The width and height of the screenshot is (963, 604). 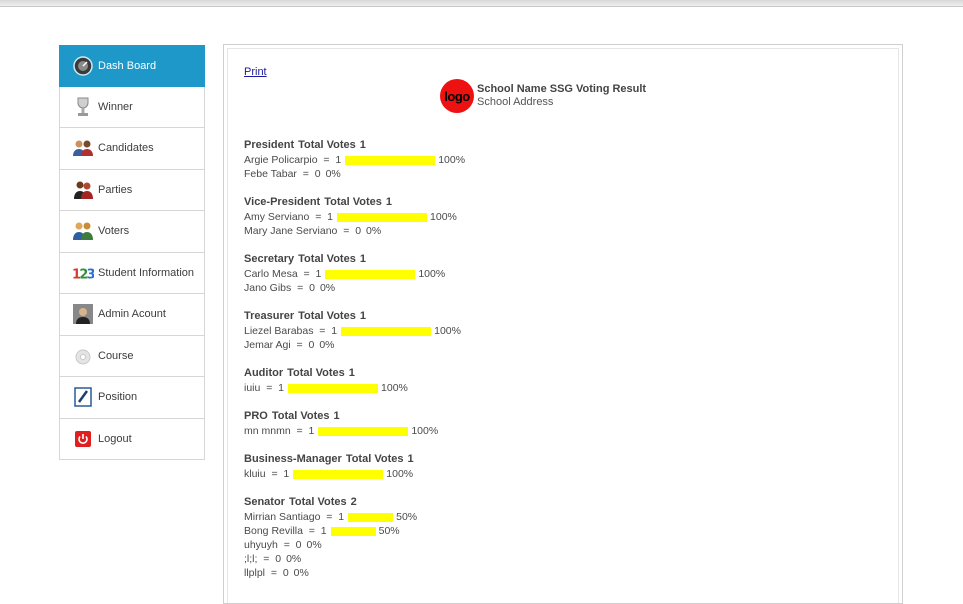 I want to click on dashboard-gauge-icon, so click(x=83, y=66).